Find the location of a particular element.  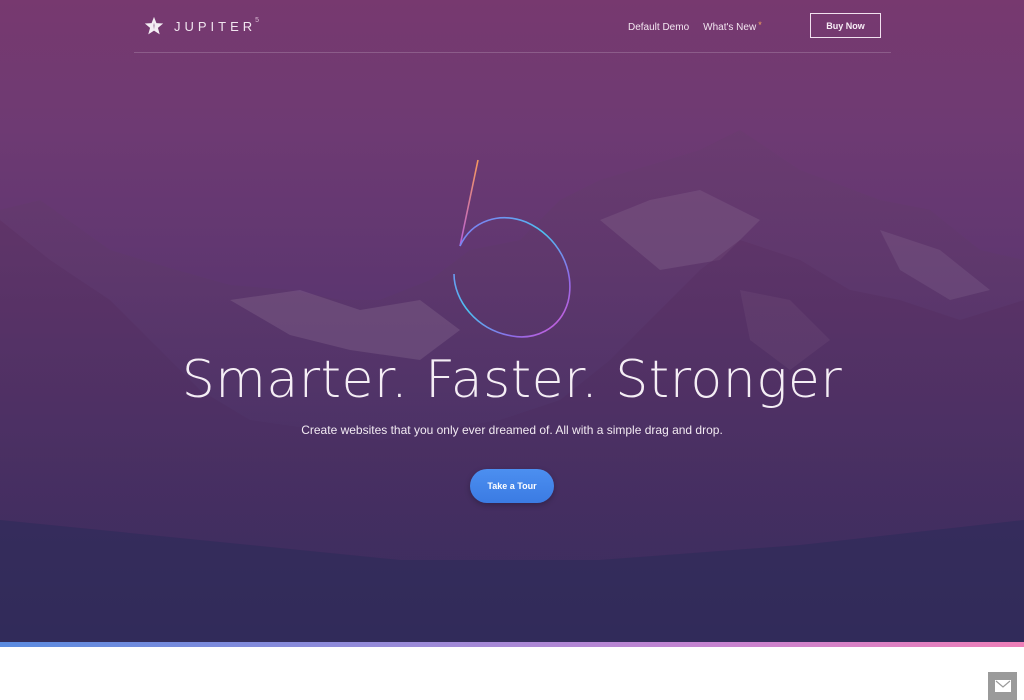

contact-button is located at coordinates (1002, 686).